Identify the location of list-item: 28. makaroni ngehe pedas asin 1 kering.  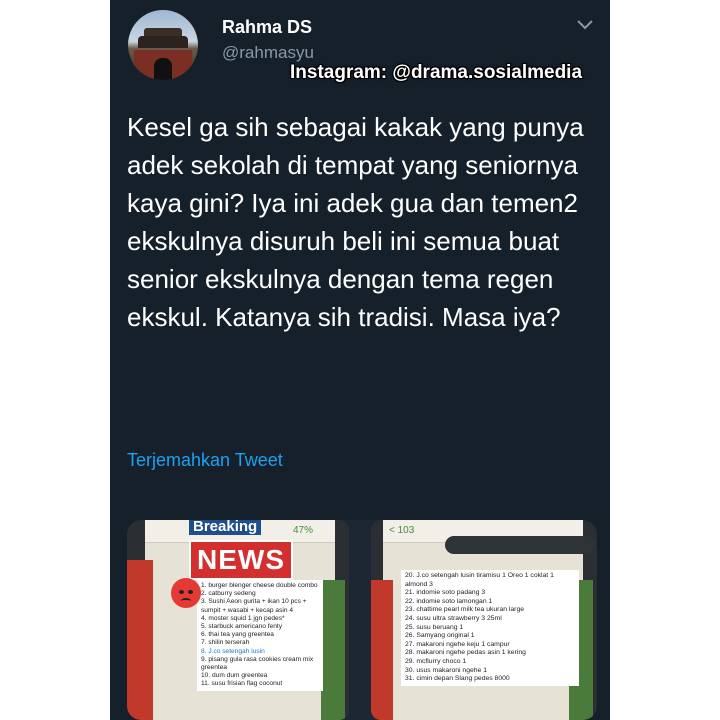
(465, 653).